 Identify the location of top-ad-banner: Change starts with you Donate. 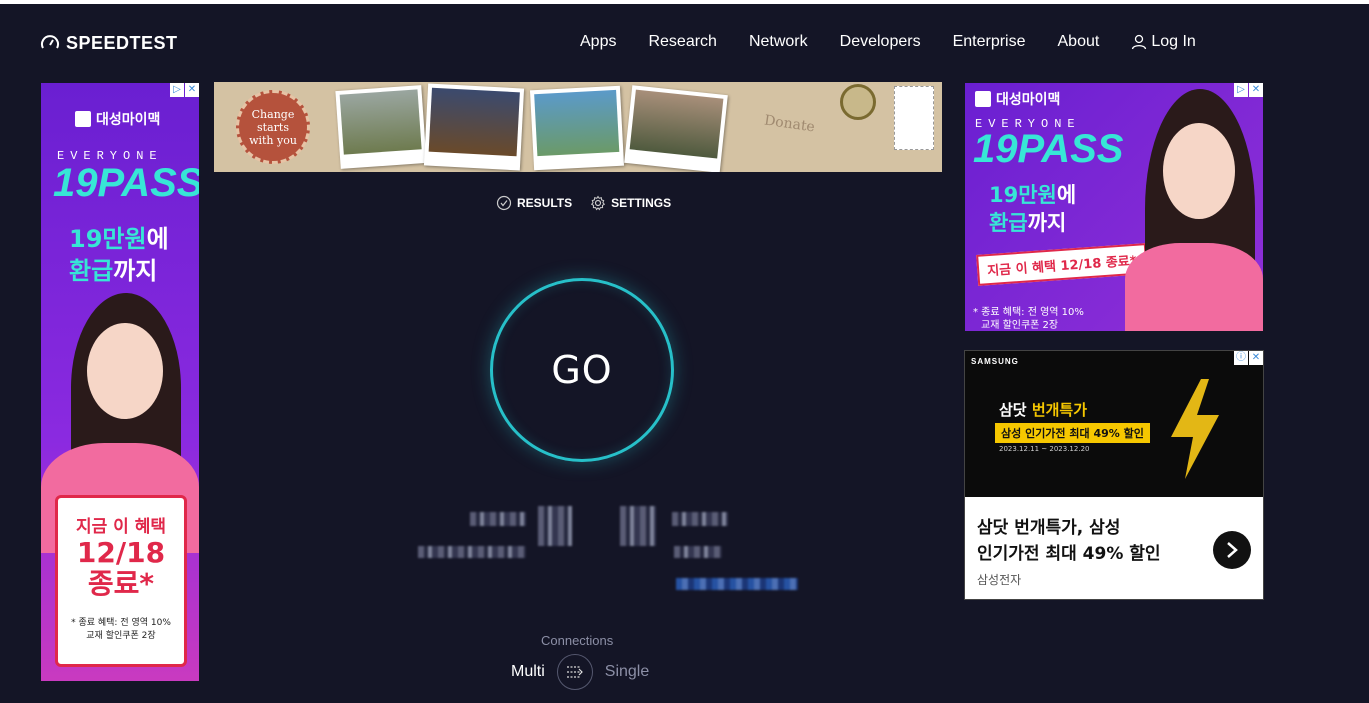
(578, 127).